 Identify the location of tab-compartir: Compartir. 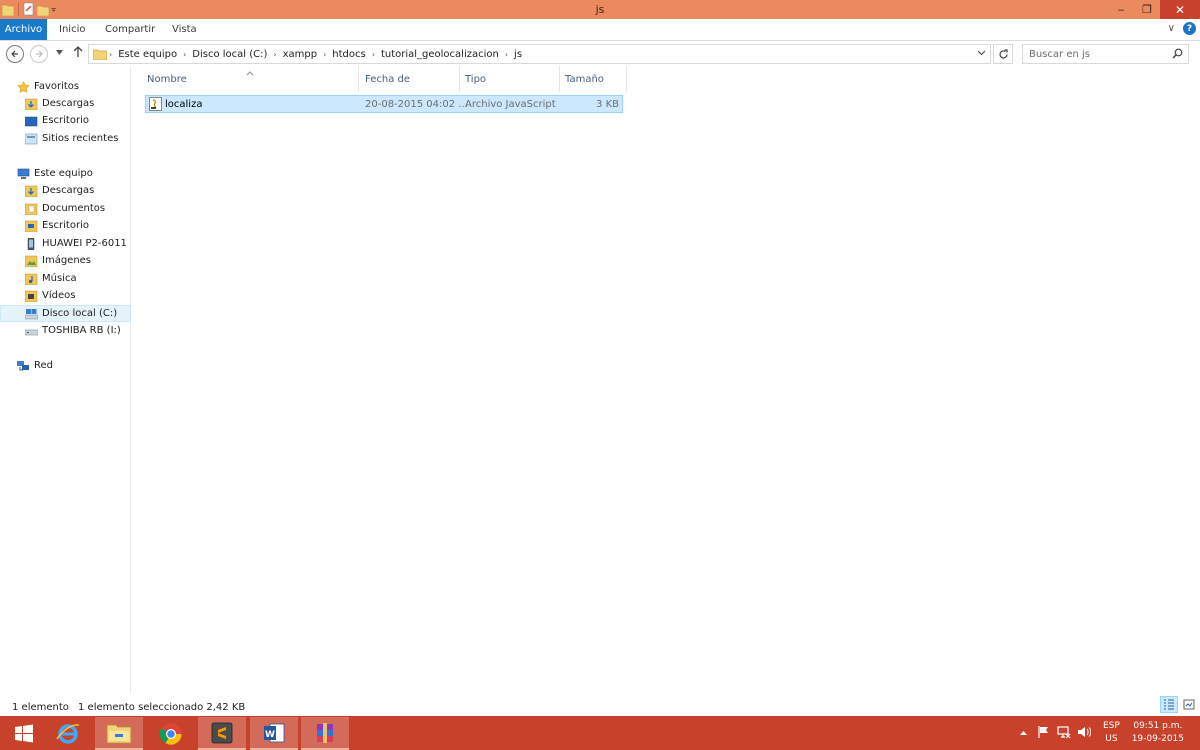
(130, 29).